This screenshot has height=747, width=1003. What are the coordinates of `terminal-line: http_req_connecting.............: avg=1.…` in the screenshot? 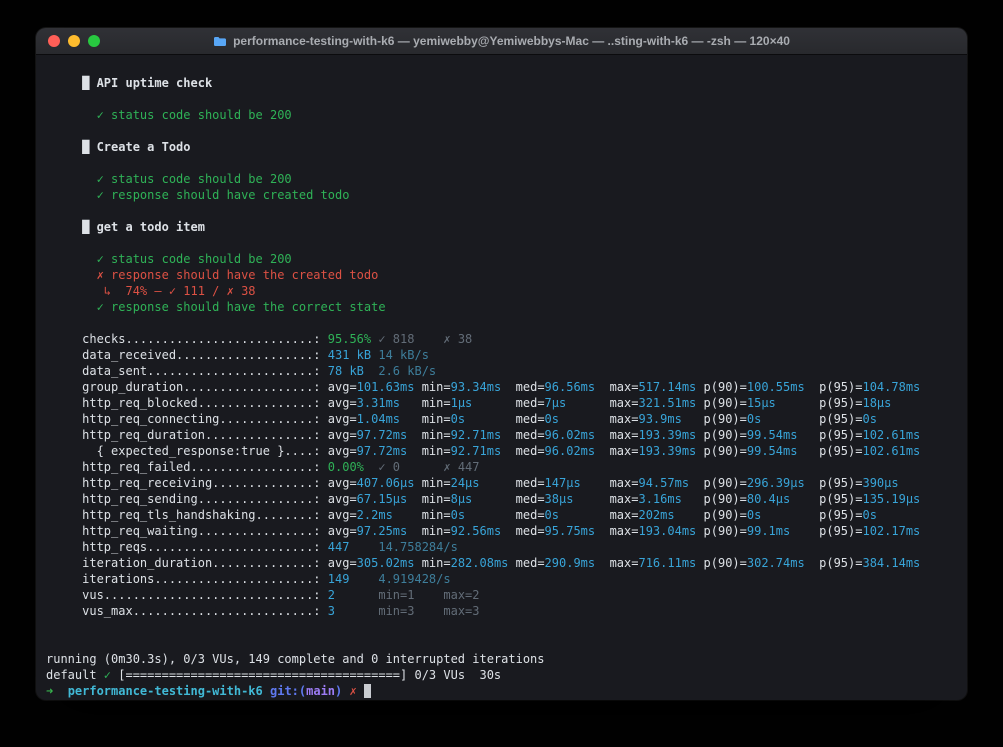 It's located at (501, 419).